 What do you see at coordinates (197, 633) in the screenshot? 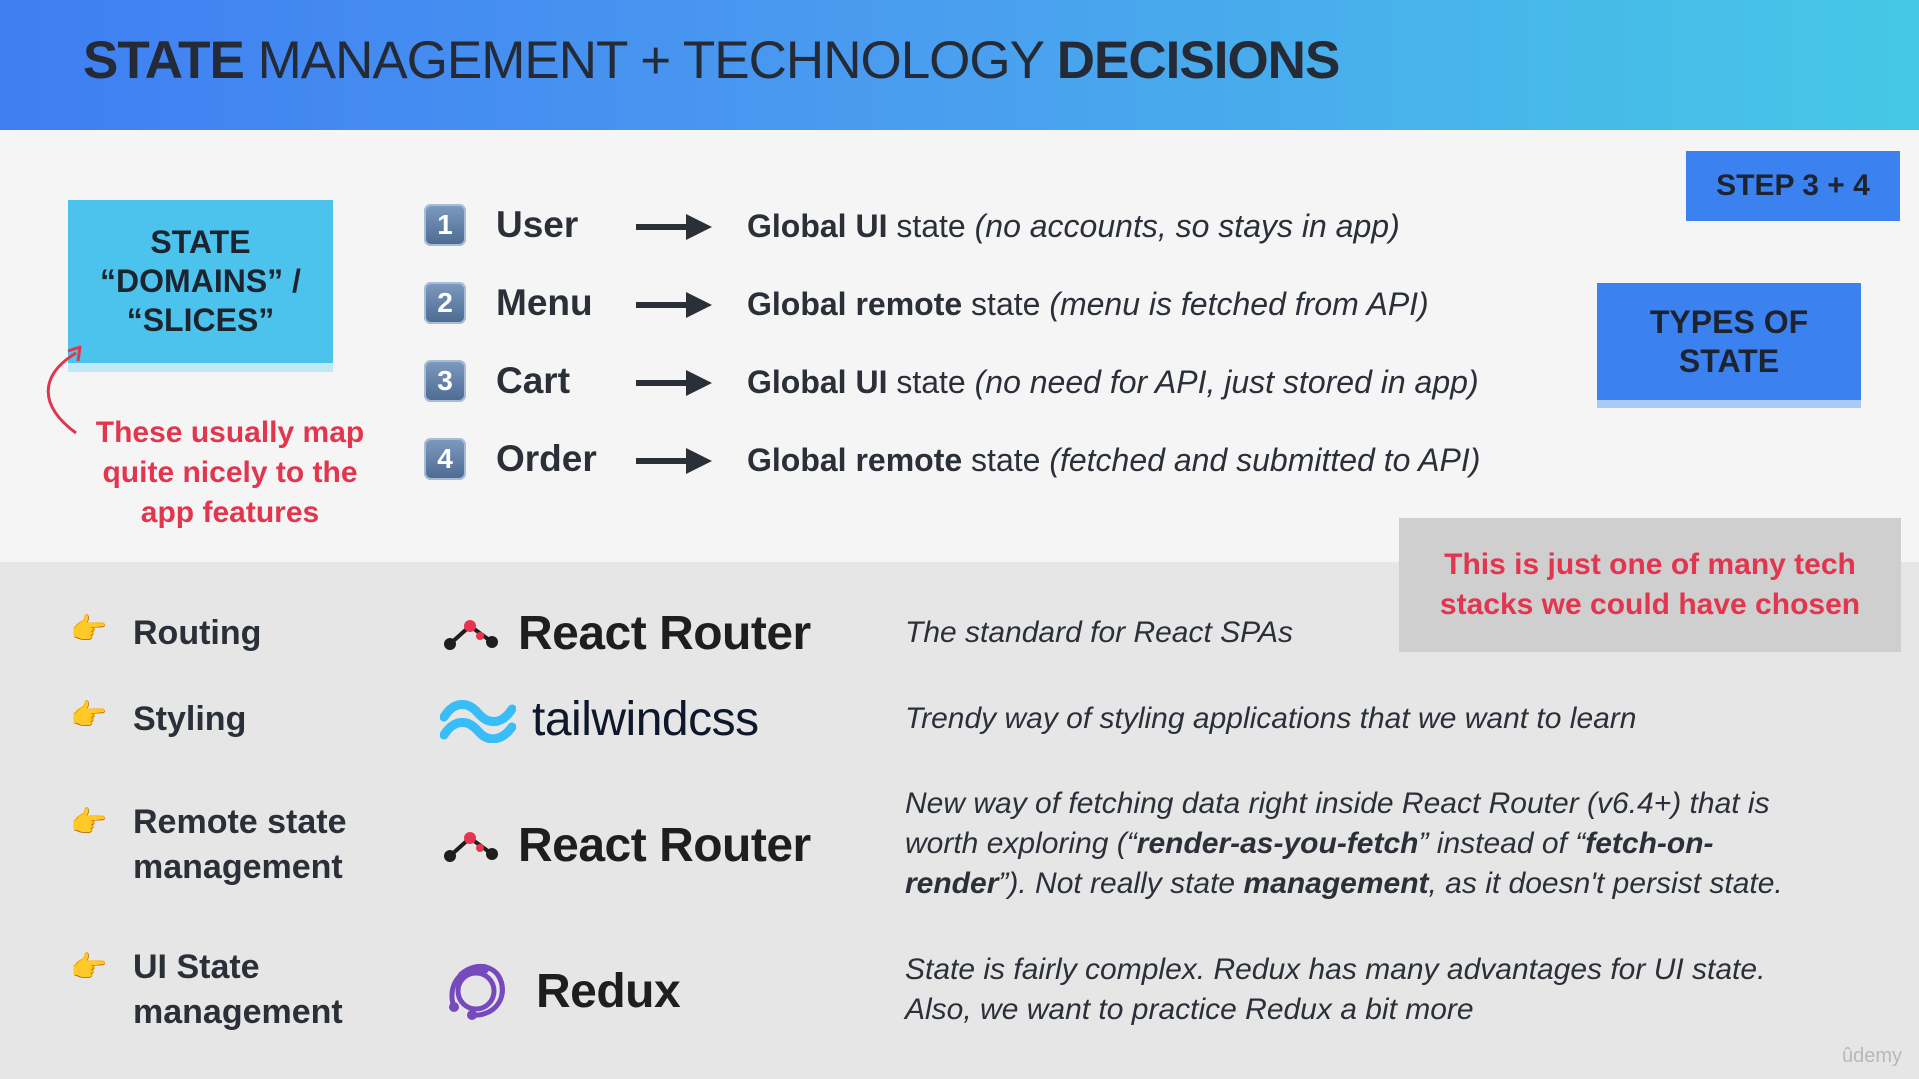
I see `tech-label: Routing` at bounding box center [197, 633].